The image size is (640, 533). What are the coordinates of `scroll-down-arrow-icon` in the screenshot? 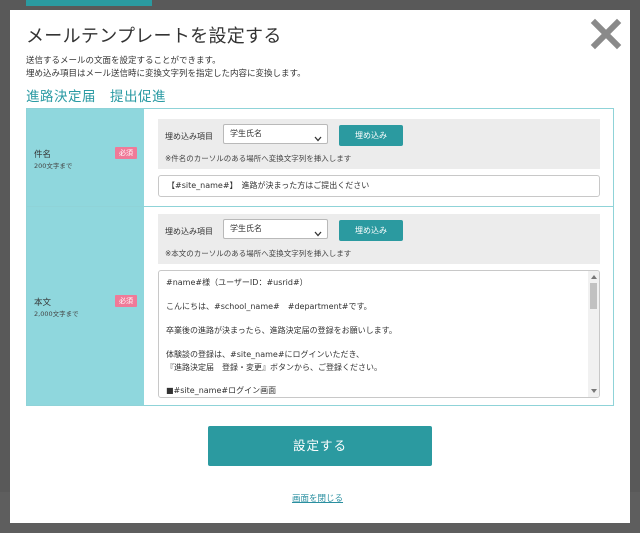 It's located at (594, 391).